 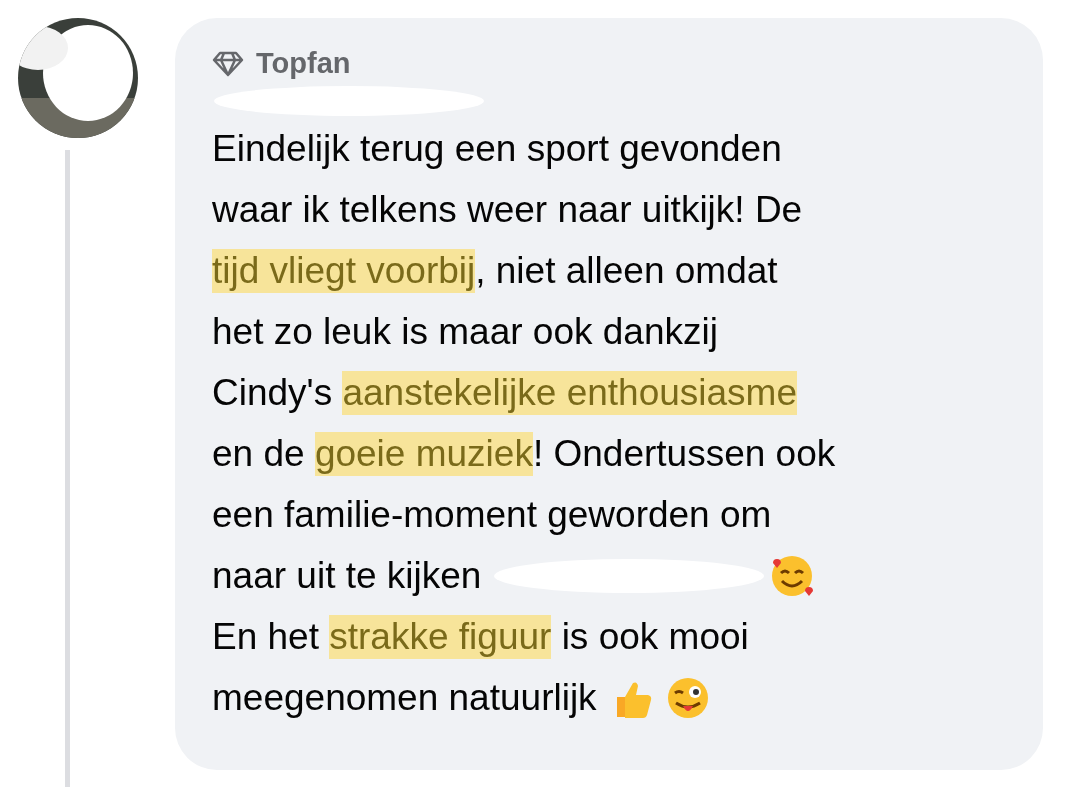 What do you see at coordinates (492, 514) in the screenshot?
I see `comment-text: een familie-moment geworden om` at bounding box center [492, 514].